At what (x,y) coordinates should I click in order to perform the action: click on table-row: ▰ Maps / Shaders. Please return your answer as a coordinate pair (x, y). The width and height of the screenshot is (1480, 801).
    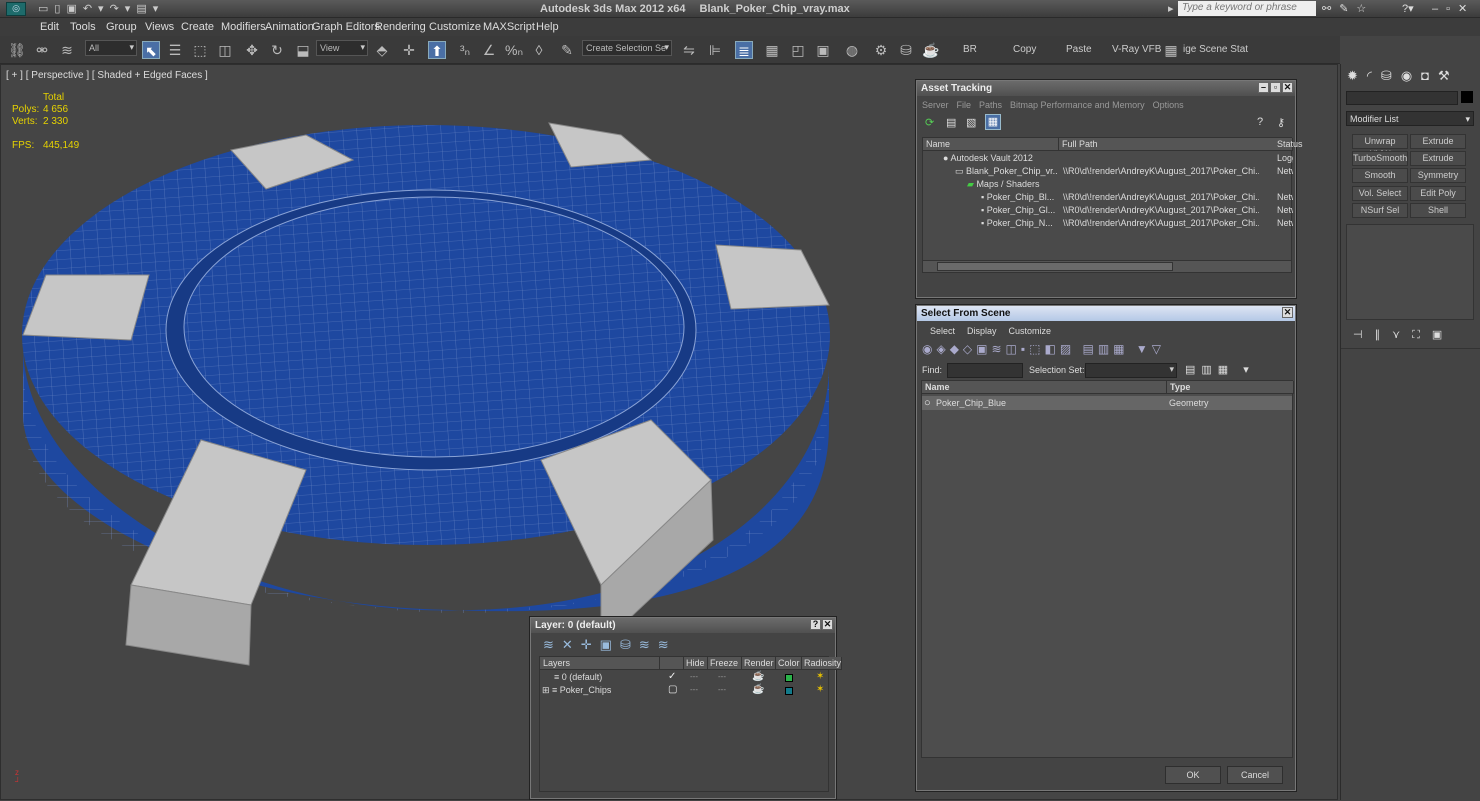
    Looking at the image, I should click on (1012, 184).